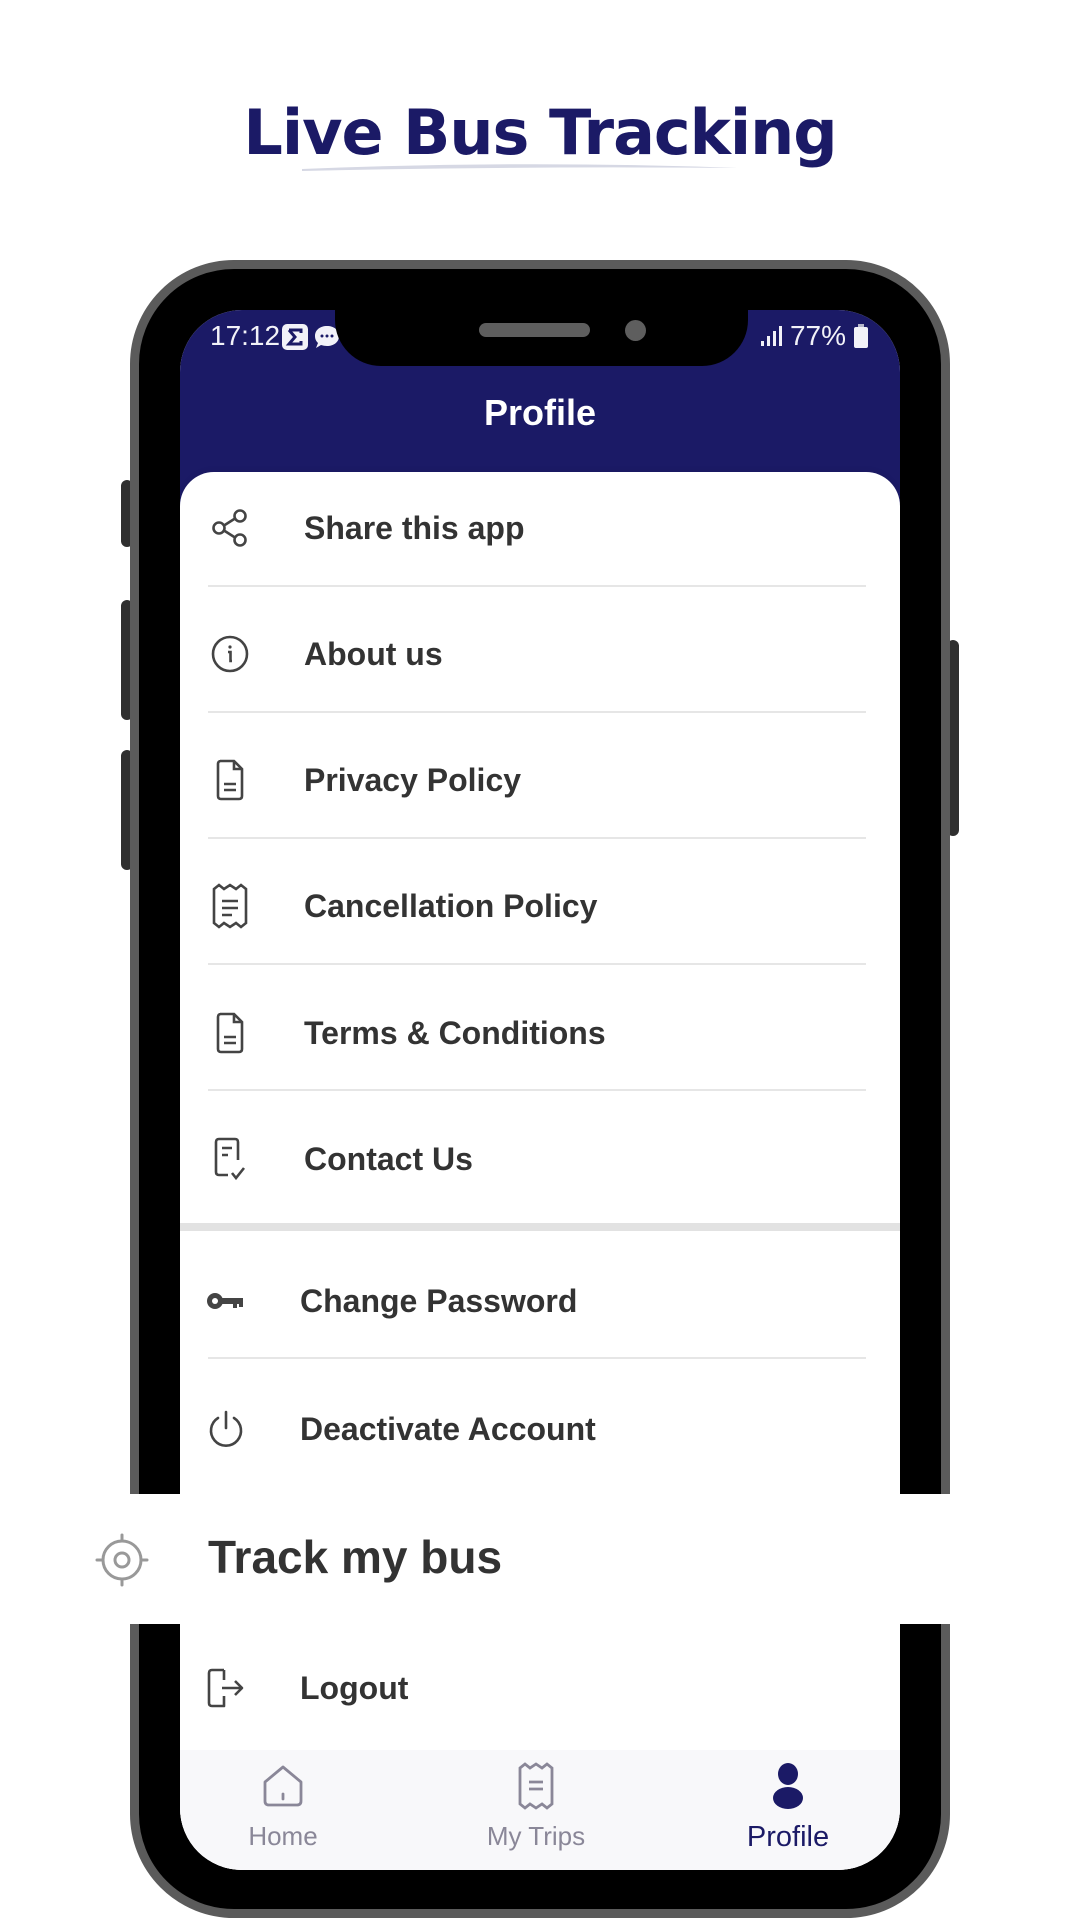 Image resolution: width=1080 pixels, height=1920 pixels. Describe the element at coordinates (540, 1159) in the screenshot. I see `menu-item-contact-us: Contact Us` at that location.